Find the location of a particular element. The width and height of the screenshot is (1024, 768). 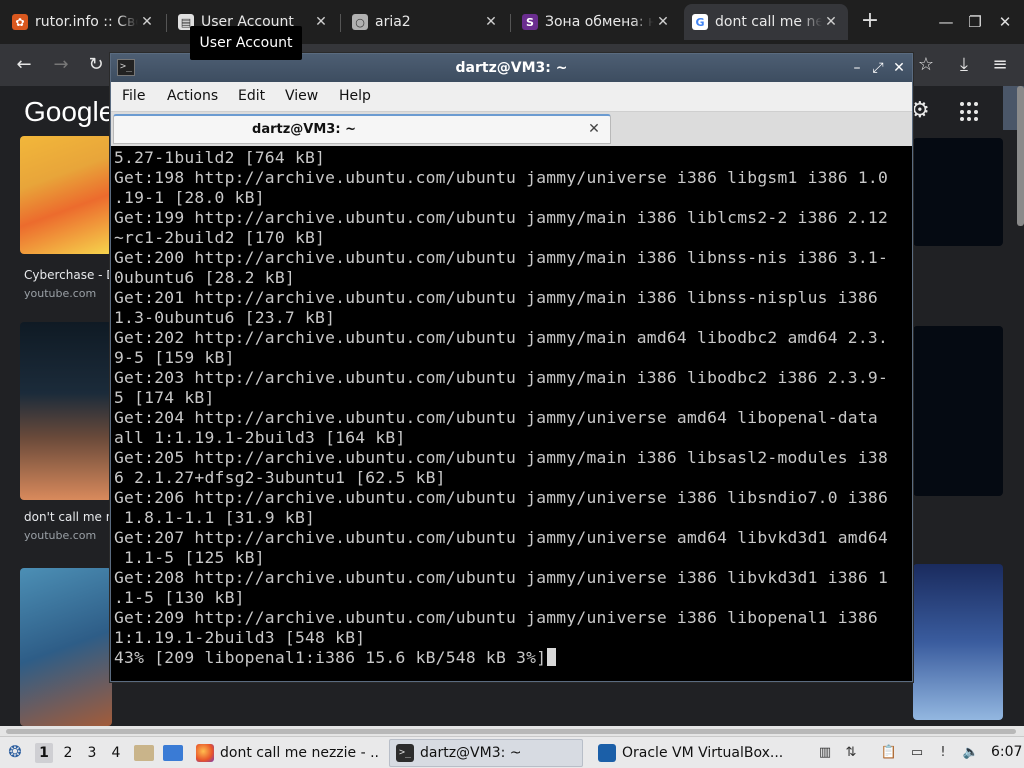

terminal-line: 1:1.19.1-2build3 [548 kB] is located at coordinates (240, 637).